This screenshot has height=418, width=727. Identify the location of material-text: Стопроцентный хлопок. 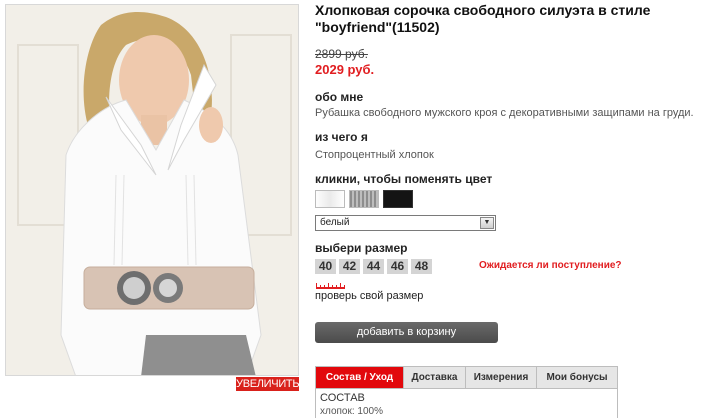
(374, 155).